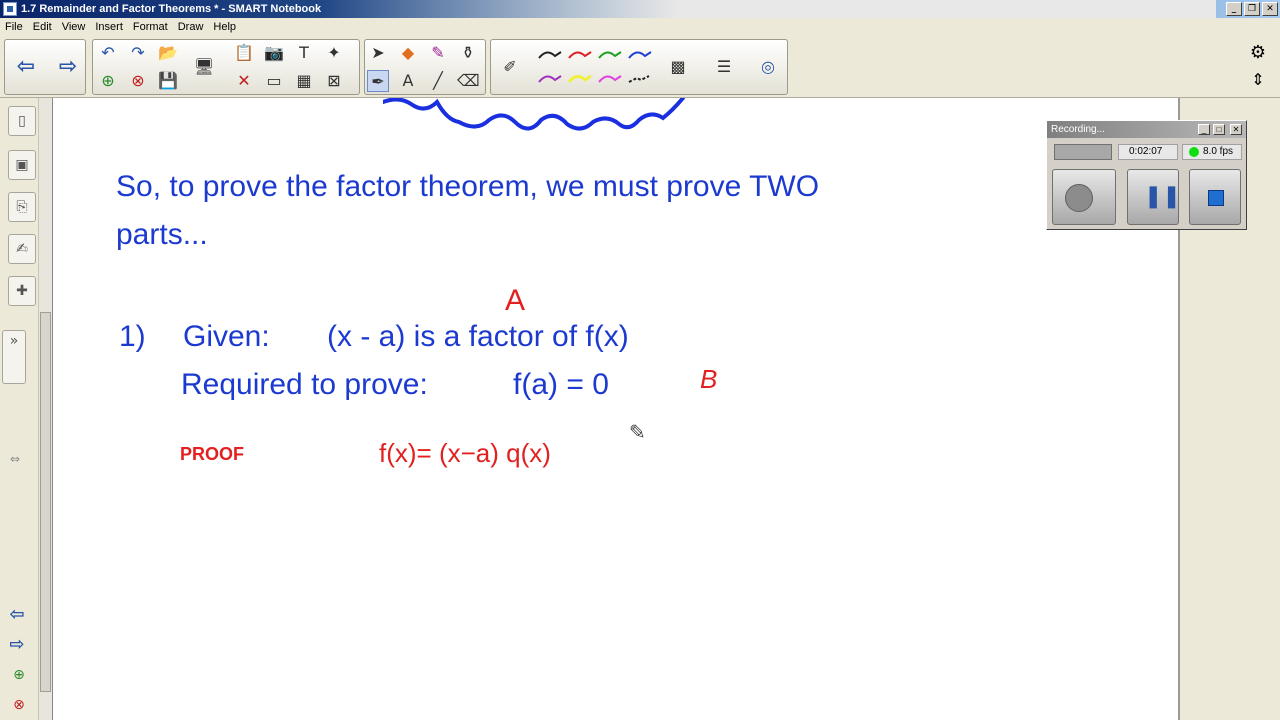 The image size is (1280, 720). I want to click on undo-icon: ↶, so click(108, 53).